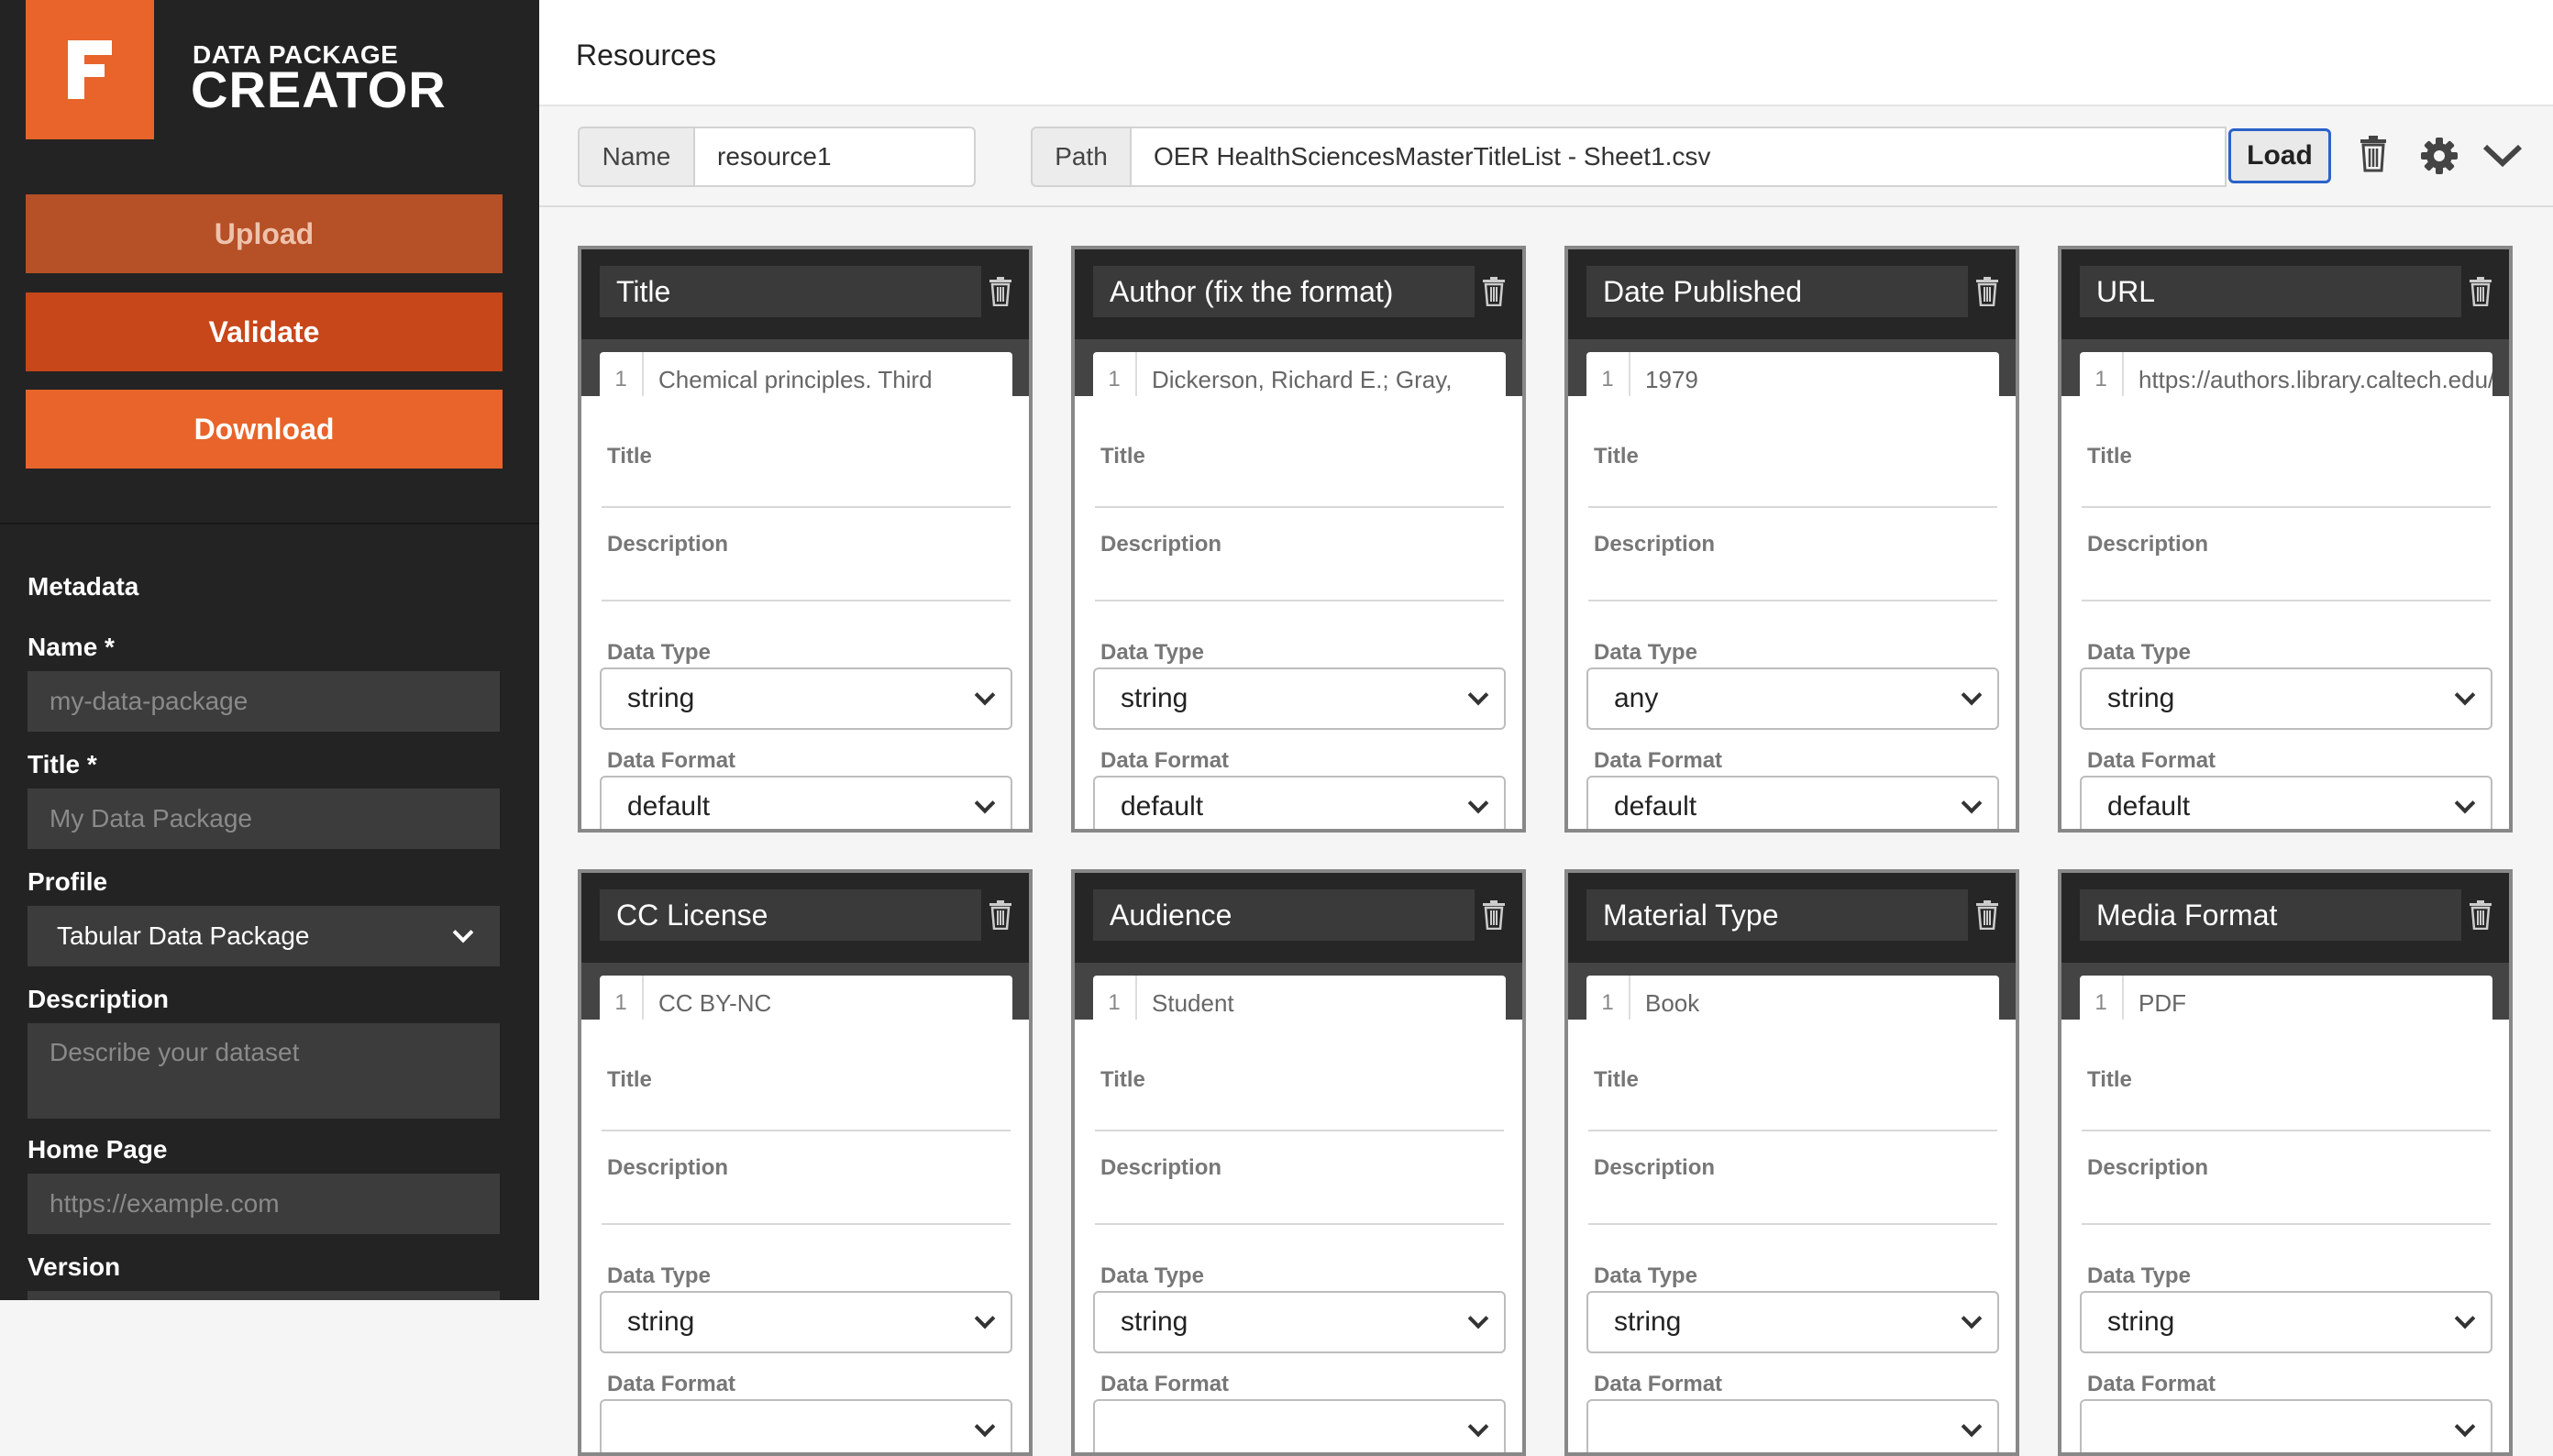 This screenshot has width=2553, height=1456. What do you see at coordinates (2126, 291) in the screenshot?
I see `field-name-value: URL` at bounding box center [2126, 291].